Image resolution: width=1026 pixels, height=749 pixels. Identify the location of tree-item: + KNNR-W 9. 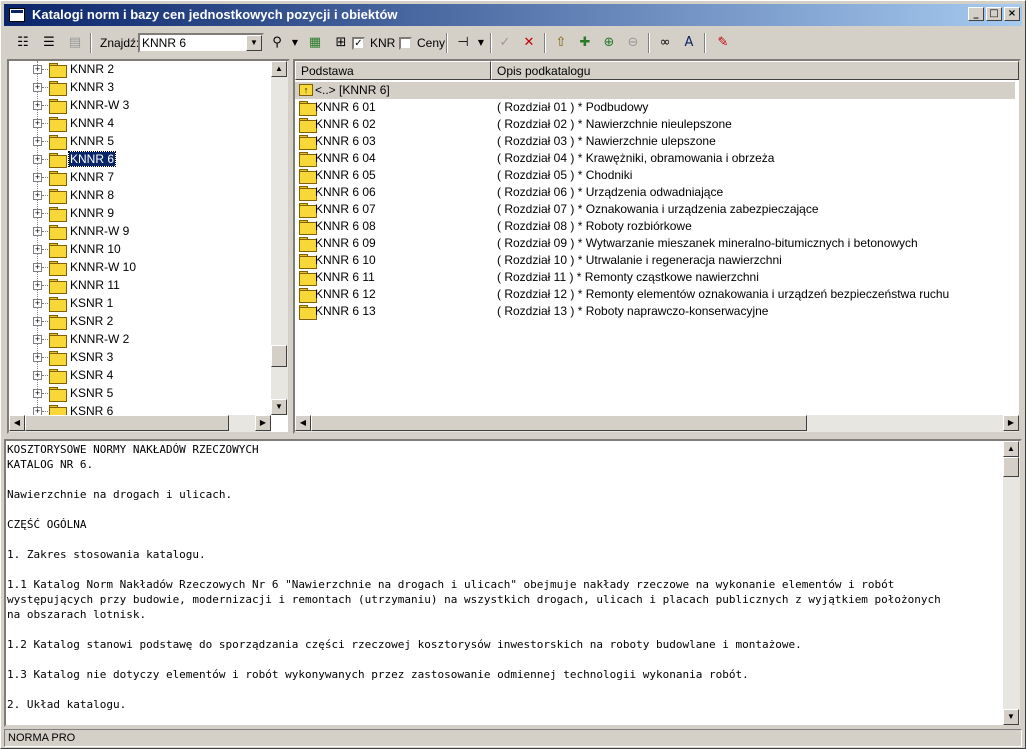
(144, 232).